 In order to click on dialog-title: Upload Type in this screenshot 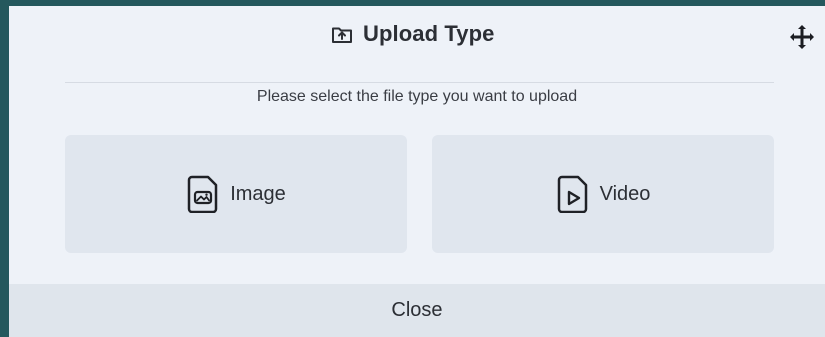, I will do `click(412, 34)`.